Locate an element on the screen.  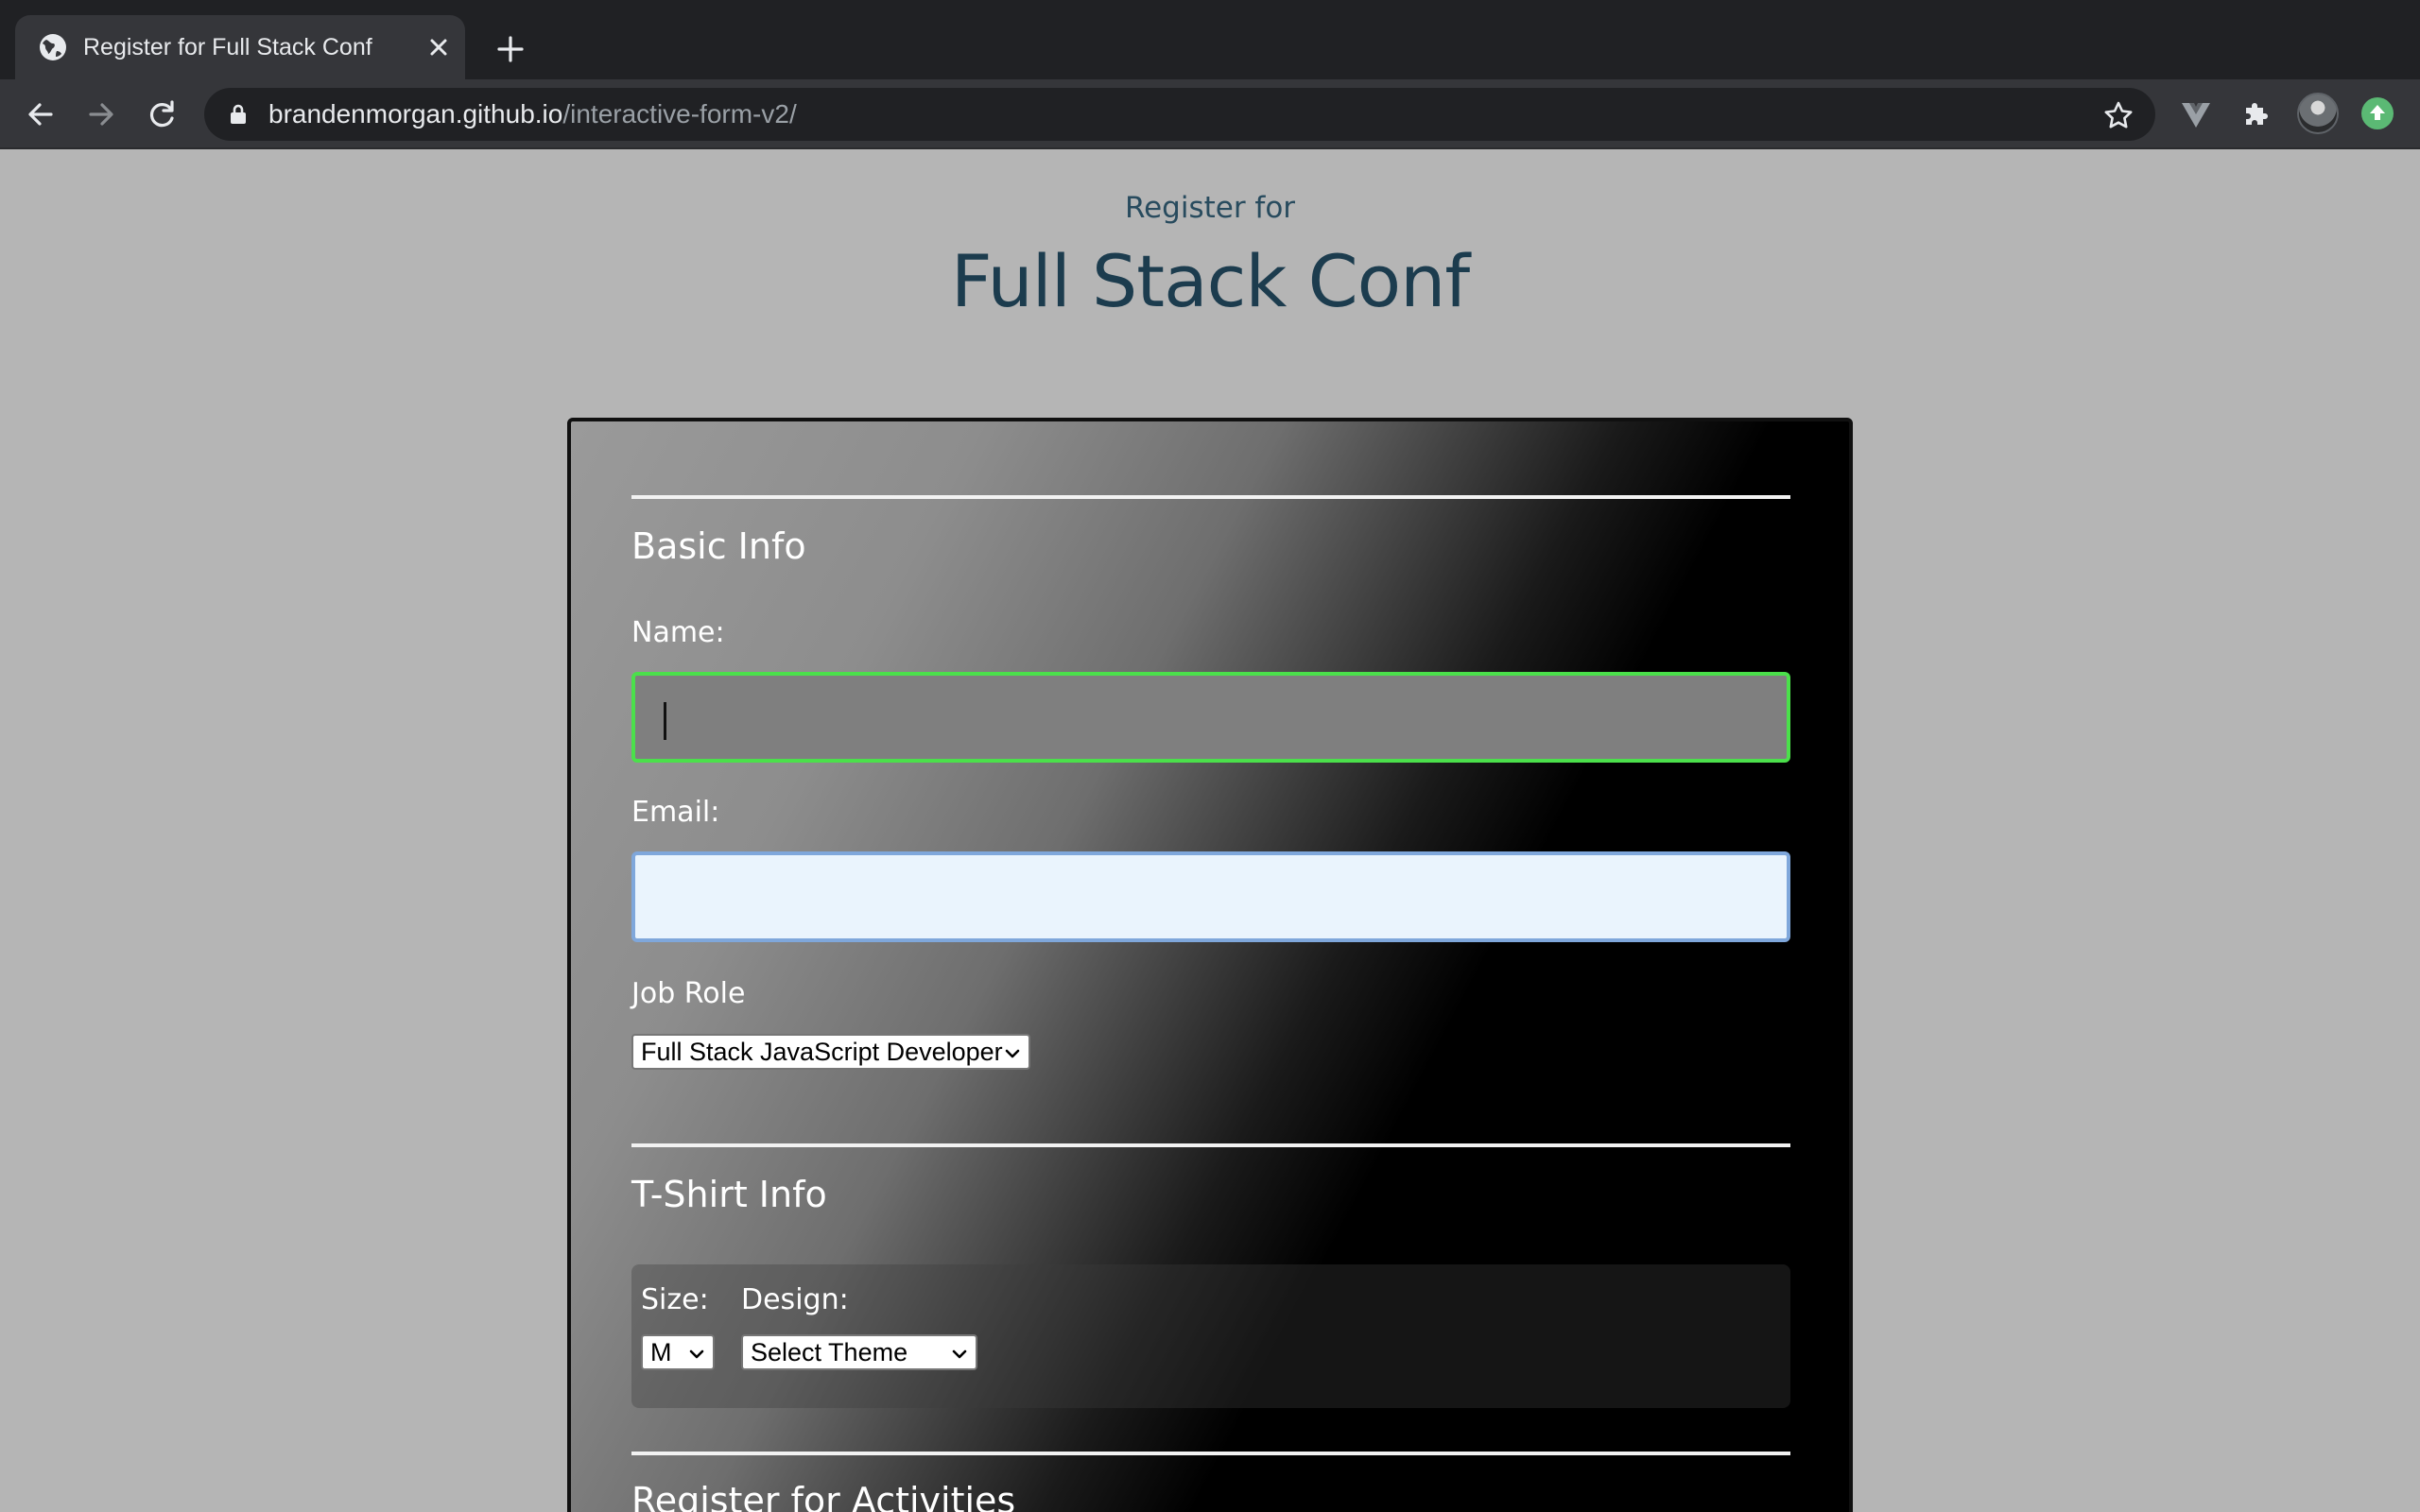
update-arrow-icon is located at coordinates (2377, 113).